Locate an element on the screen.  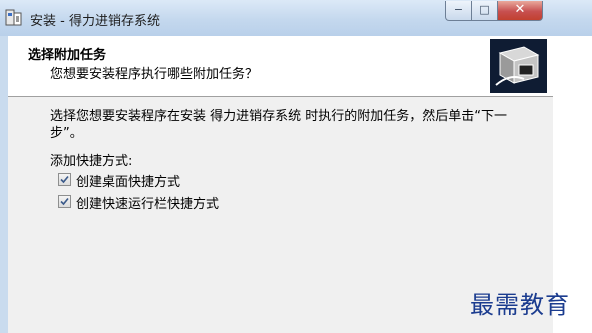
title-bar: 安装 - 得力进销存系统 − □ ✕ is located at coordinates (296, 18).